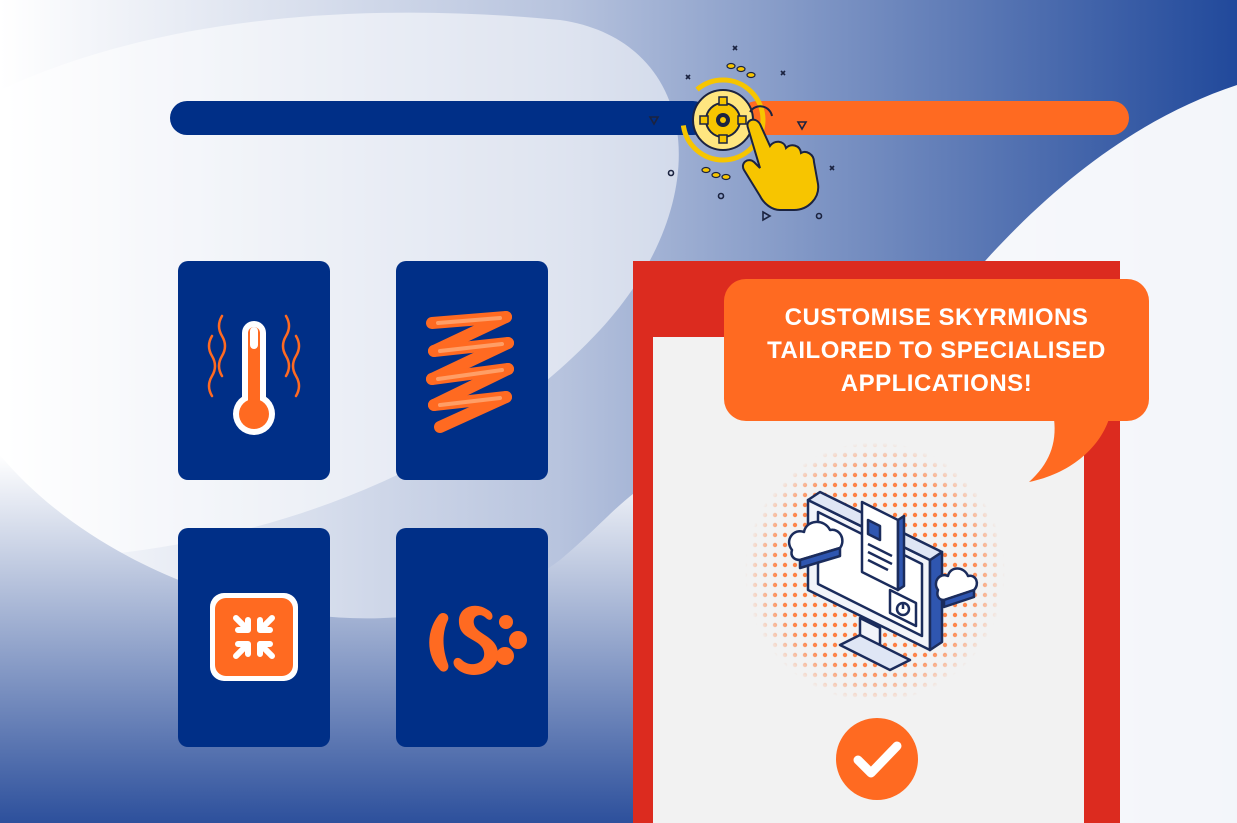  I want to click on skyrmion-shapes-icon, so click(478, 640).